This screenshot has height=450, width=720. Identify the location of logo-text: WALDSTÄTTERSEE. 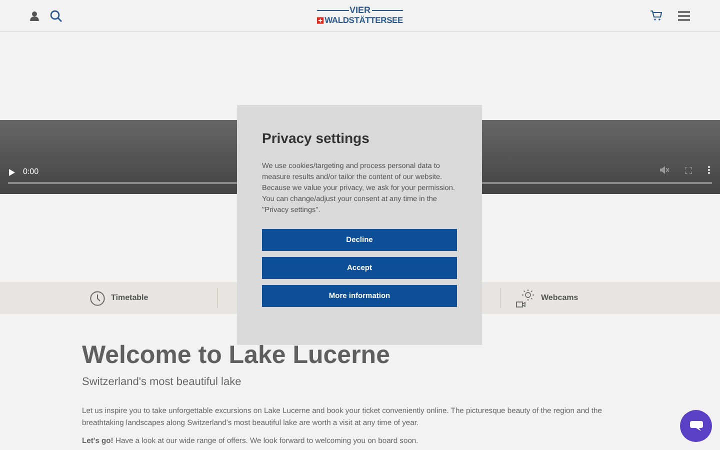
(363, 20).